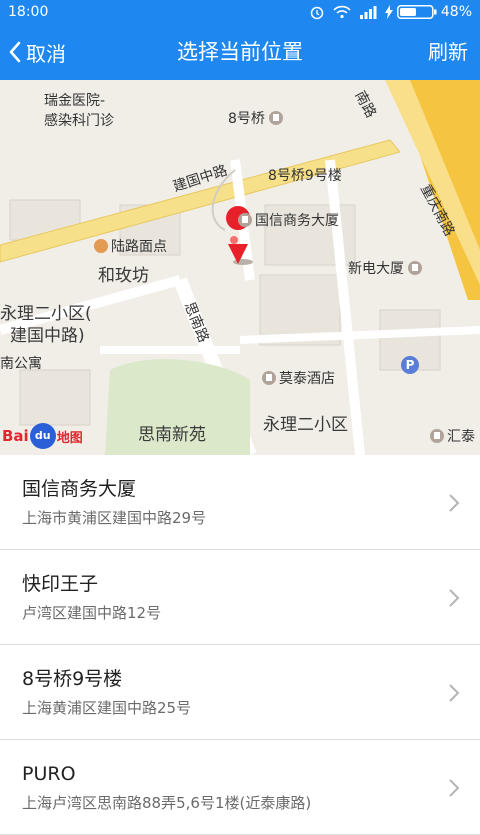 The height and width of the screenshot is (835, 480). I want to click on list-item: PURO 上海卢湾区思南路88弄5,6号1楼(近泰康路), so click(240, 787).